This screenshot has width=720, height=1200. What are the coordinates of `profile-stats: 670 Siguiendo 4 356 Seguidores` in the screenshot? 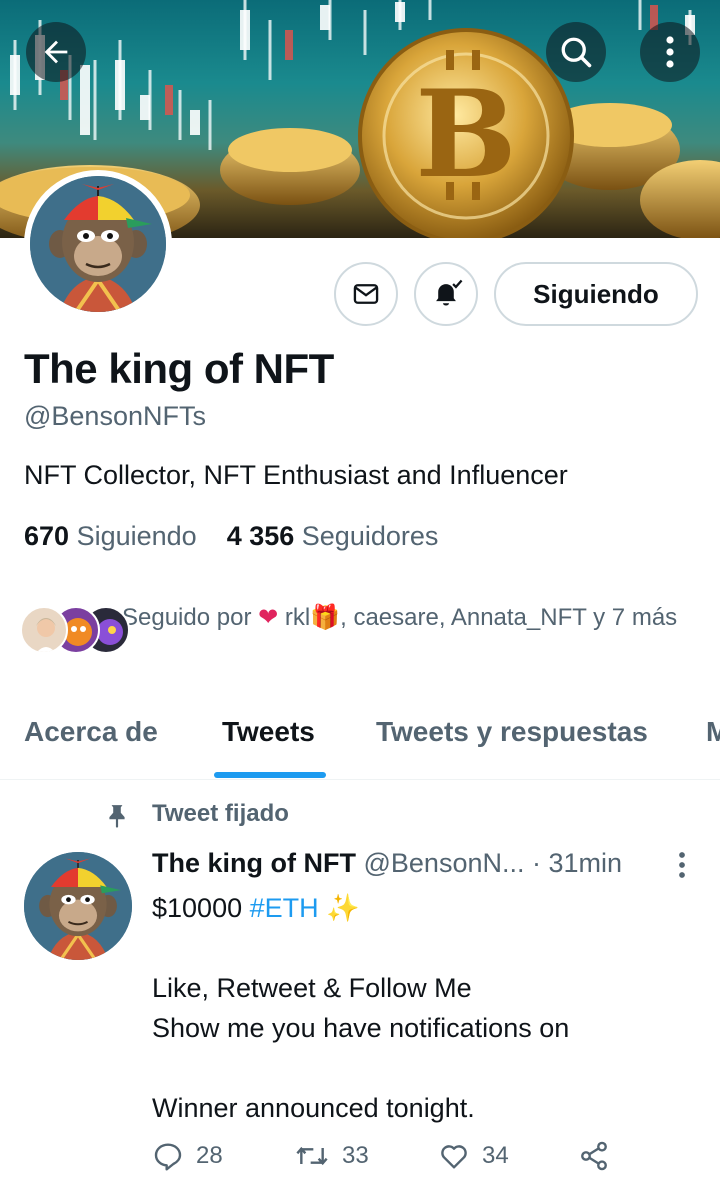 It's located at (231, 536).